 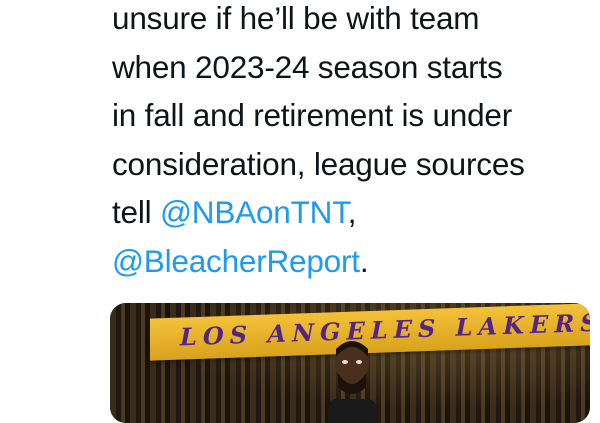 I want to click on mention-link-nbaontnt: @NBAonTNT, so click(x=254, y=212).